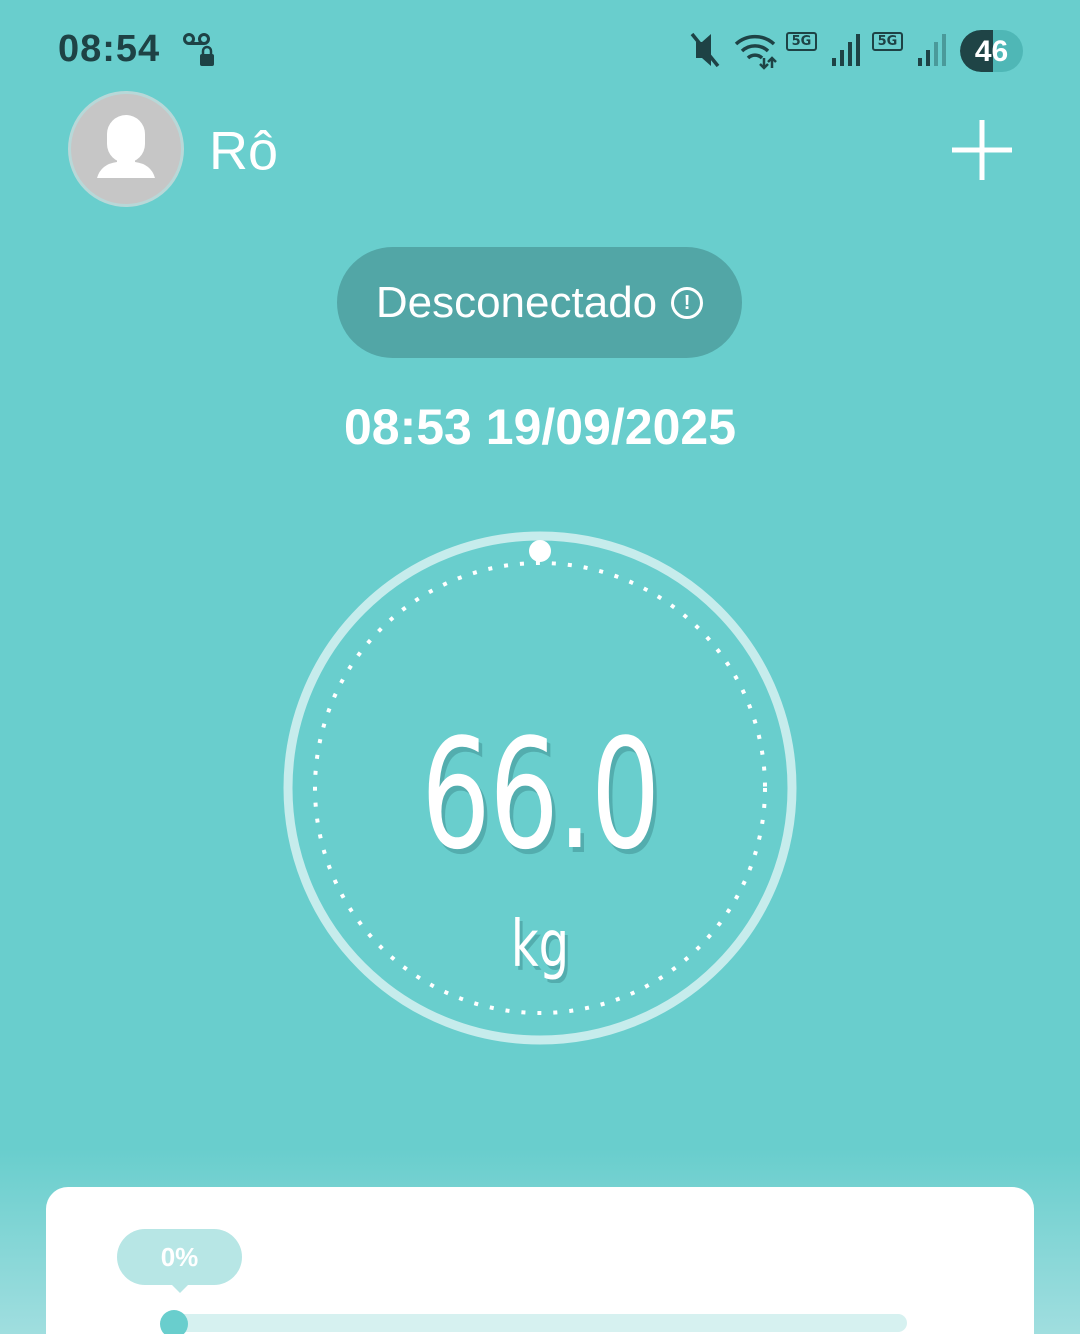  I want to click on voicemail-lock-icon, so click(198, 49).